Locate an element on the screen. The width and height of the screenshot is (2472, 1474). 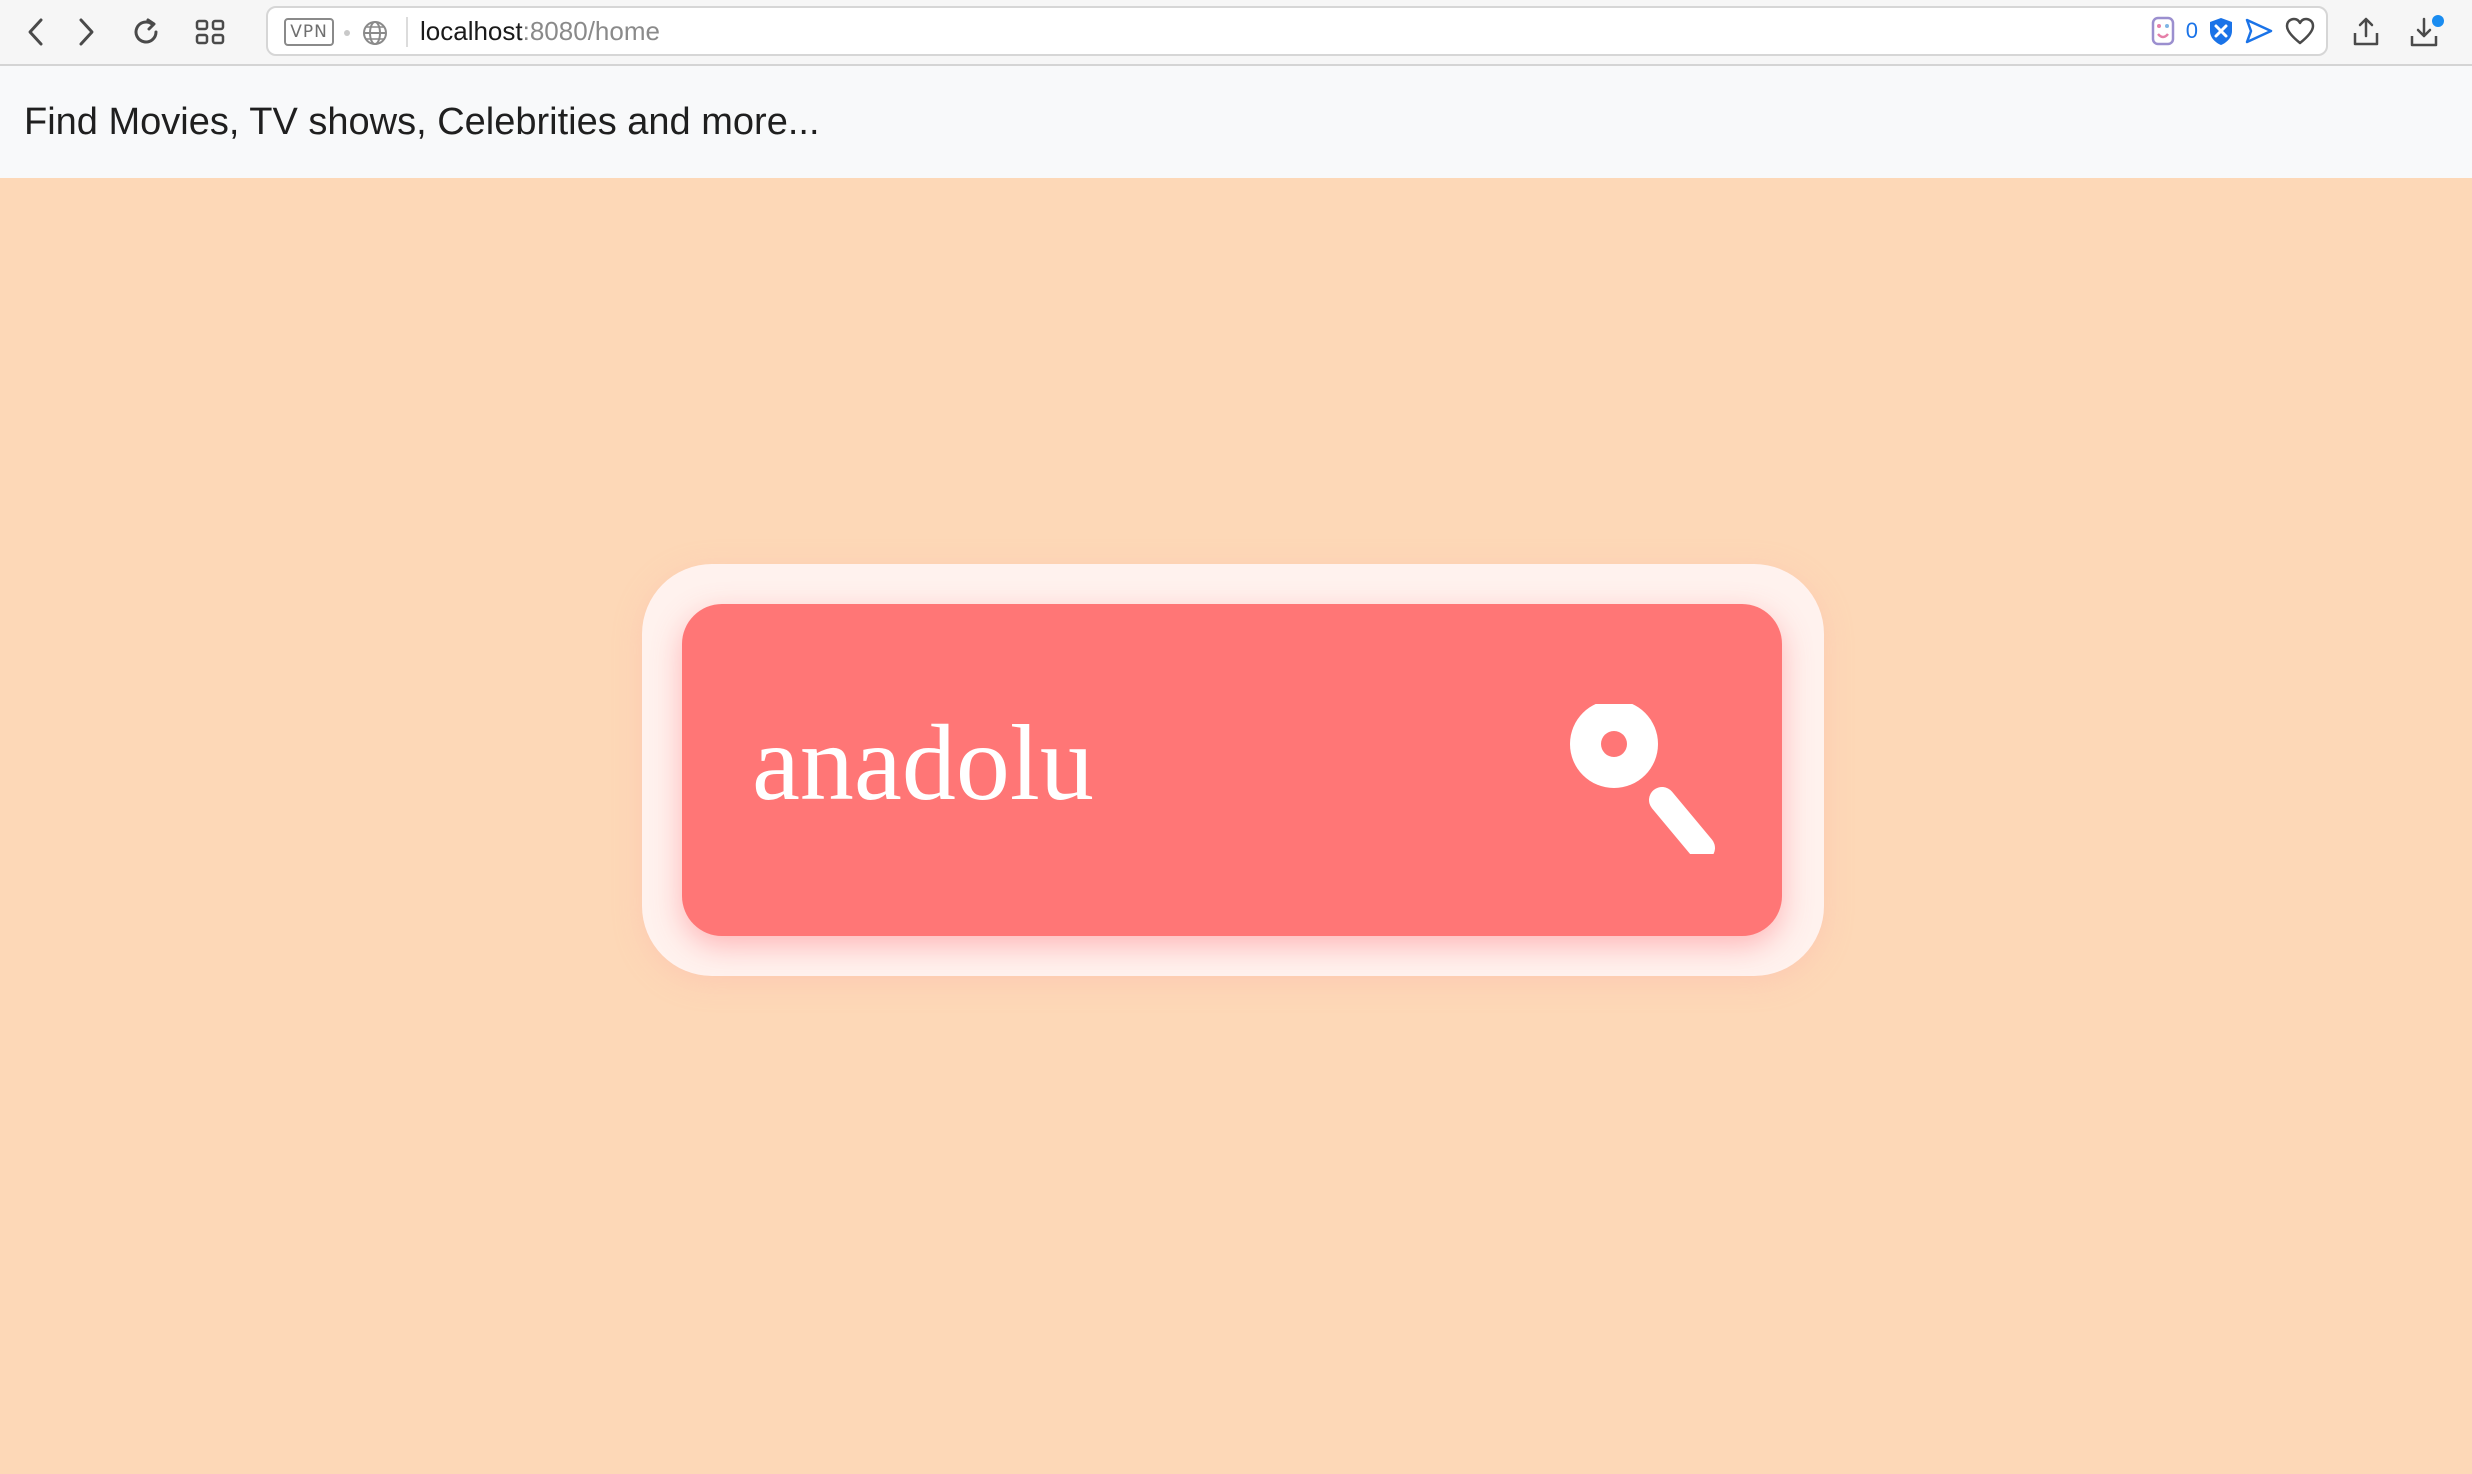
heart-icon is located at coordinates (2300, 31).